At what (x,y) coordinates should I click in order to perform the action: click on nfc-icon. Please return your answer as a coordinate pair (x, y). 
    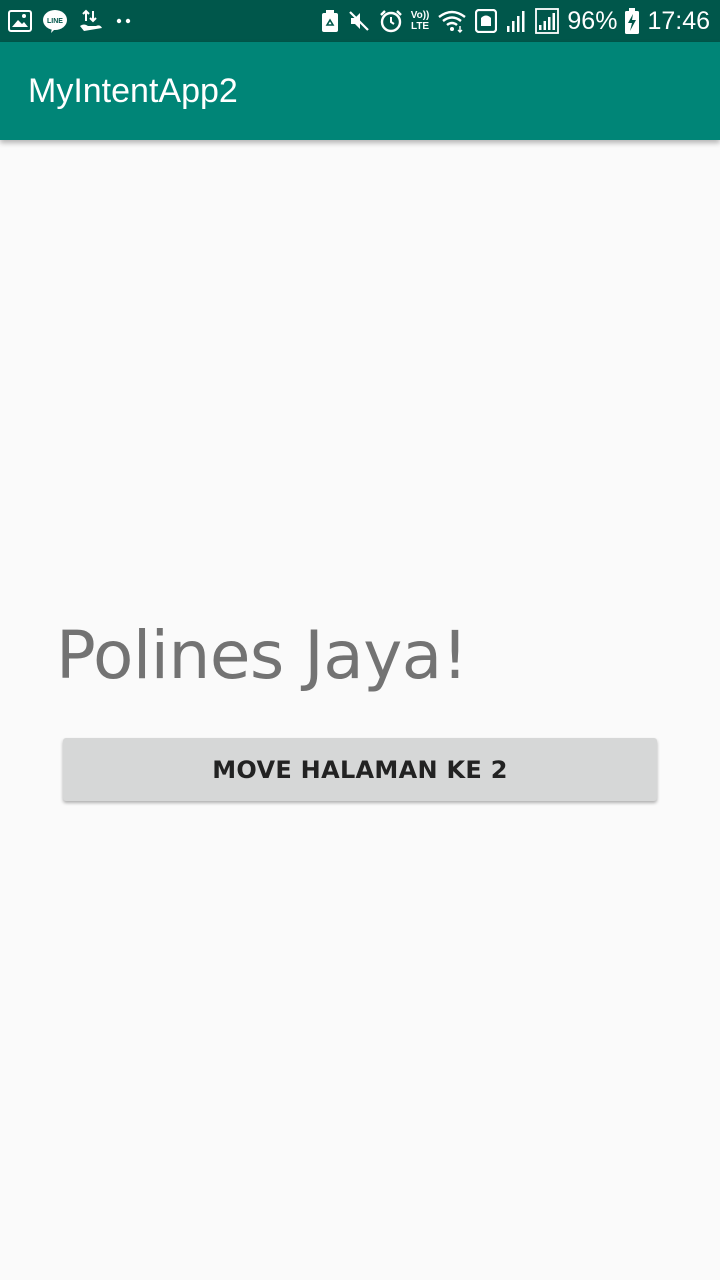
    Looking at the image, I should click on (486, 21).